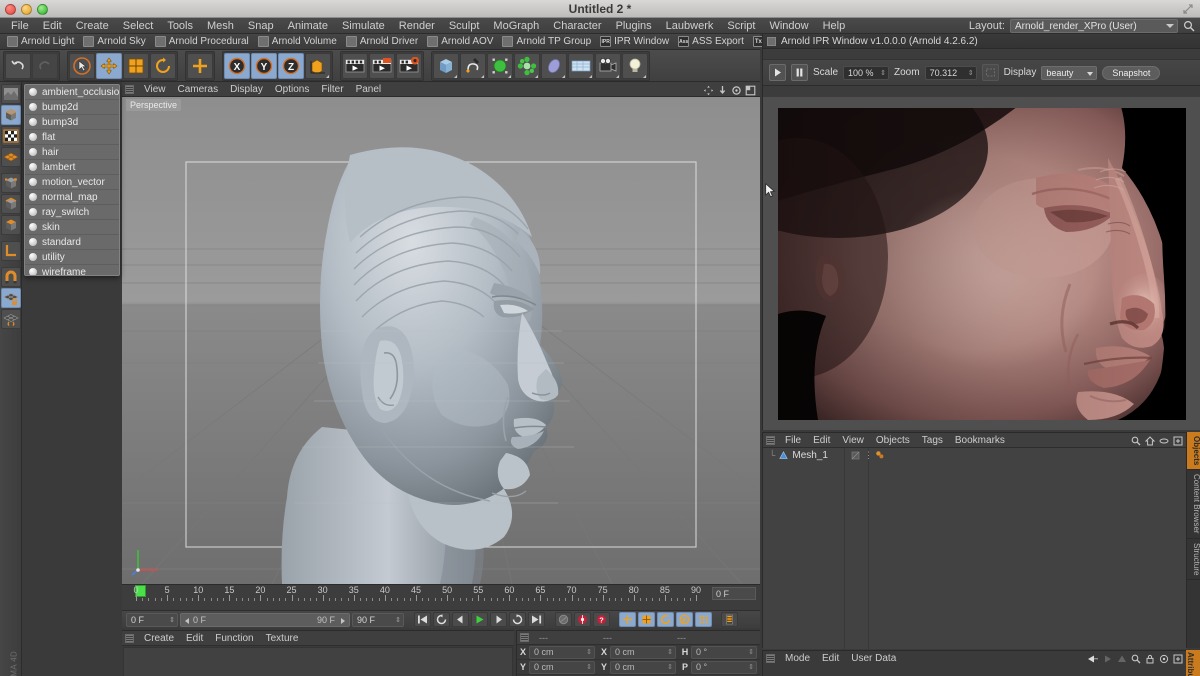 The height and width of the screenshot is (676, 1200). Describe the element at coordinates (138, 26) in the screenshot. I see `menu-item-select: Select` at that location.